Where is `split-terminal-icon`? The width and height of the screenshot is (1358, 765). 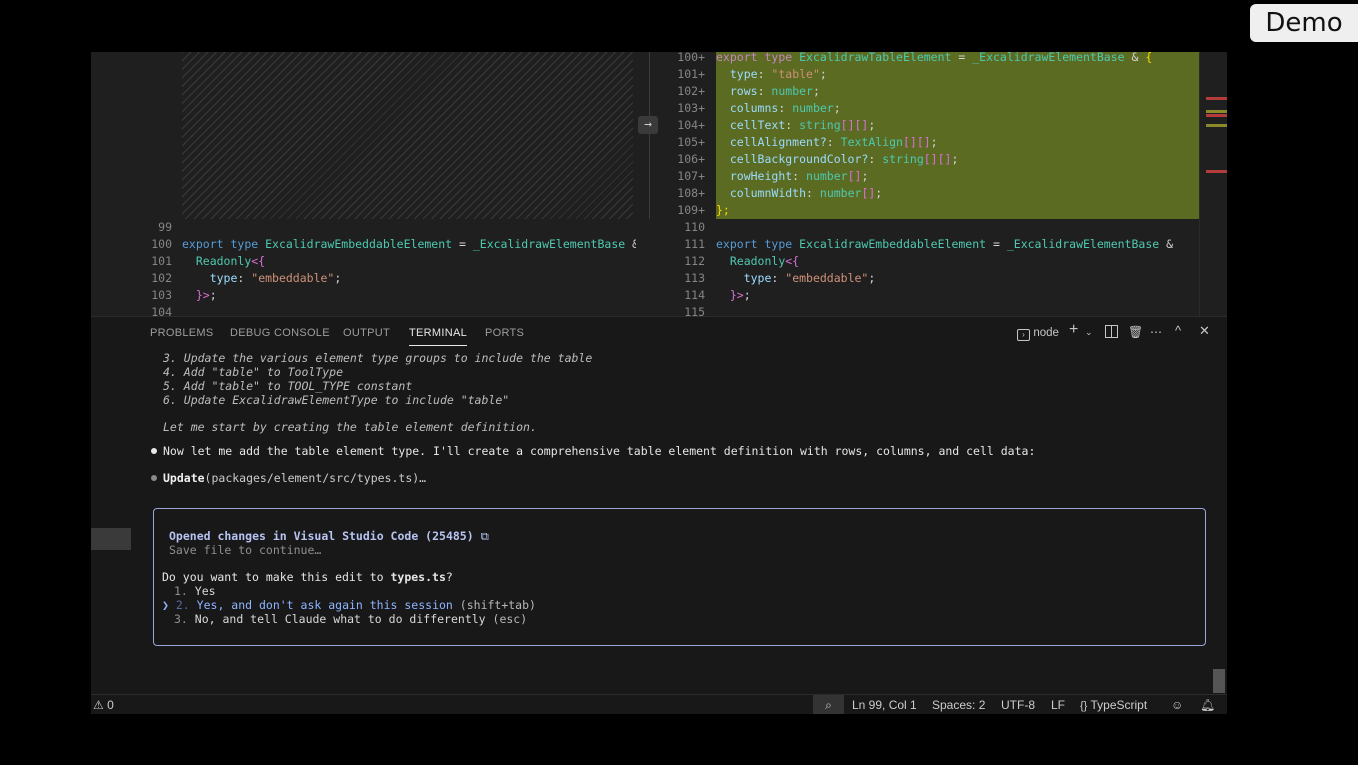 split-terminal-icon is located at coordinates (1111, 333).